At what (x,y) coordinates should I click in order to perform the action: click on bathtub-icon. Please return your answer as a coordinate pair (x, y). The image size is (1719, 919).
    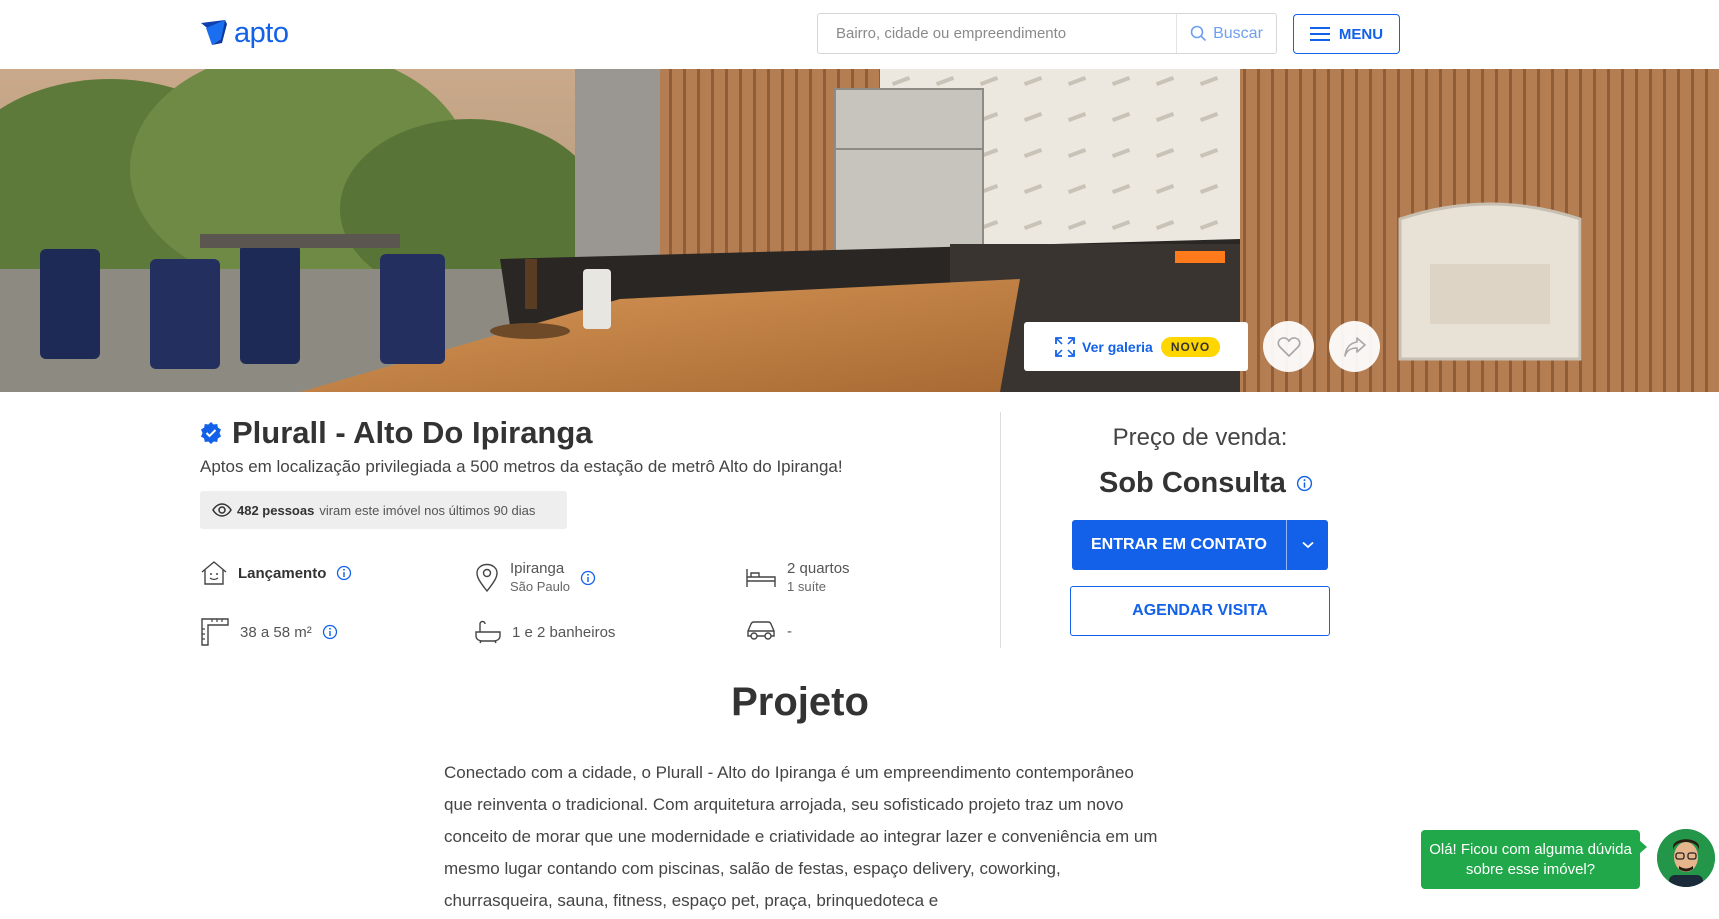
    Looking at the image, I should click on (488, 632).